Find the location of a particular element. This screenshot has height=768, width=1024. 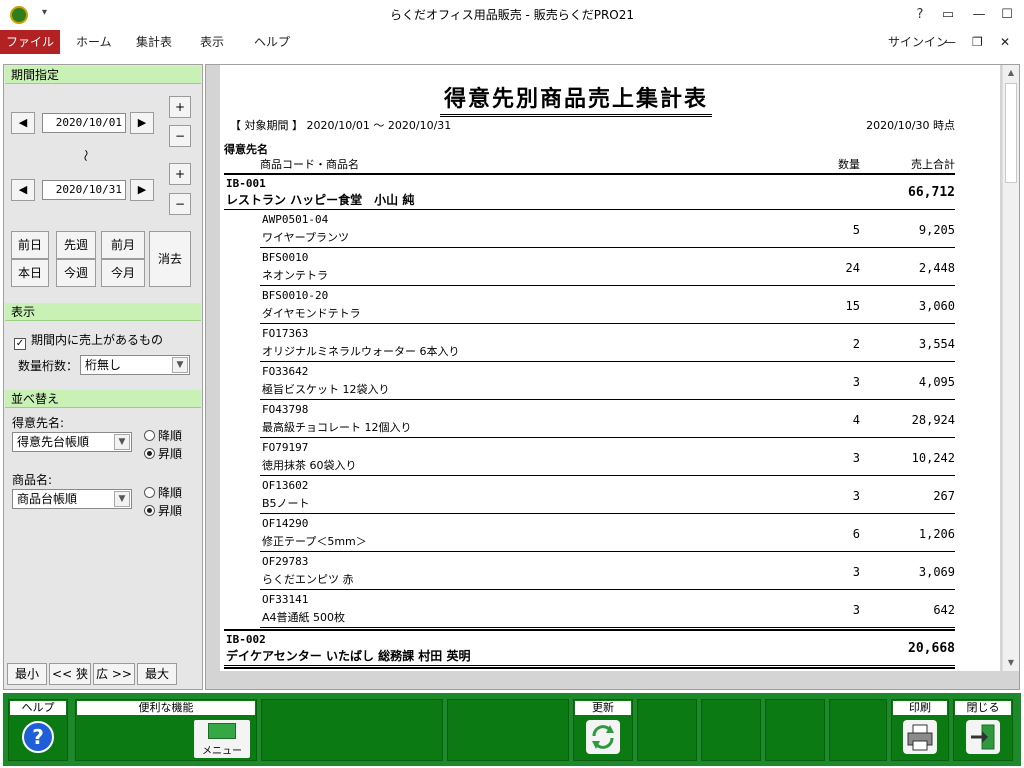

customer-asc-label: 昇順 is located at coordinates (170, 454).